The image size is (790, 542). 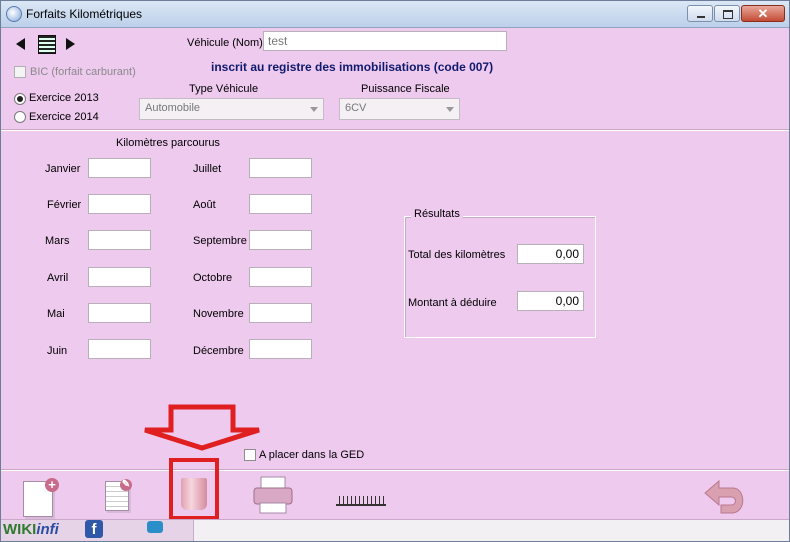 What do you see at coordinates (194, 489) in the screenshot?
I see `red-highlight-box` at bounding box center [194, 489].